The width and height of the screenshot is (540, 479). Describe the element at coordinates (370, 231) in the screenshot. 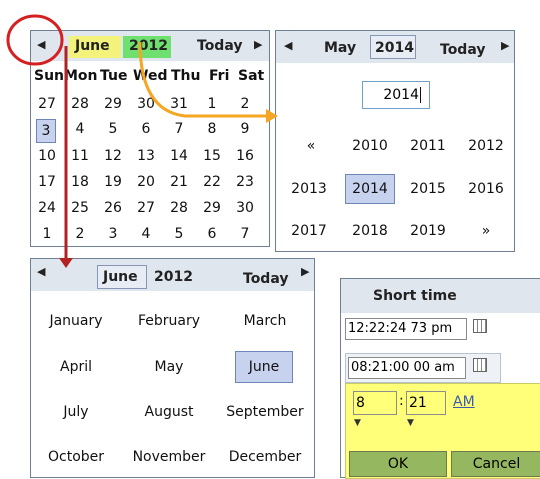

I see `year-cell: 2018` at that location.